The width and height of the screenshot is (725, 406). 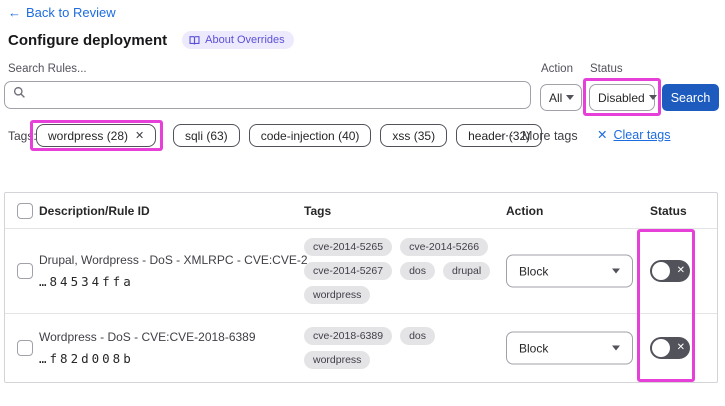 What do you see at coordinates (404, 348) in the screenshot?
I see `rule-tags-cell: cve-2018-6389 dos wordpress` at bounding box center [404, 348].